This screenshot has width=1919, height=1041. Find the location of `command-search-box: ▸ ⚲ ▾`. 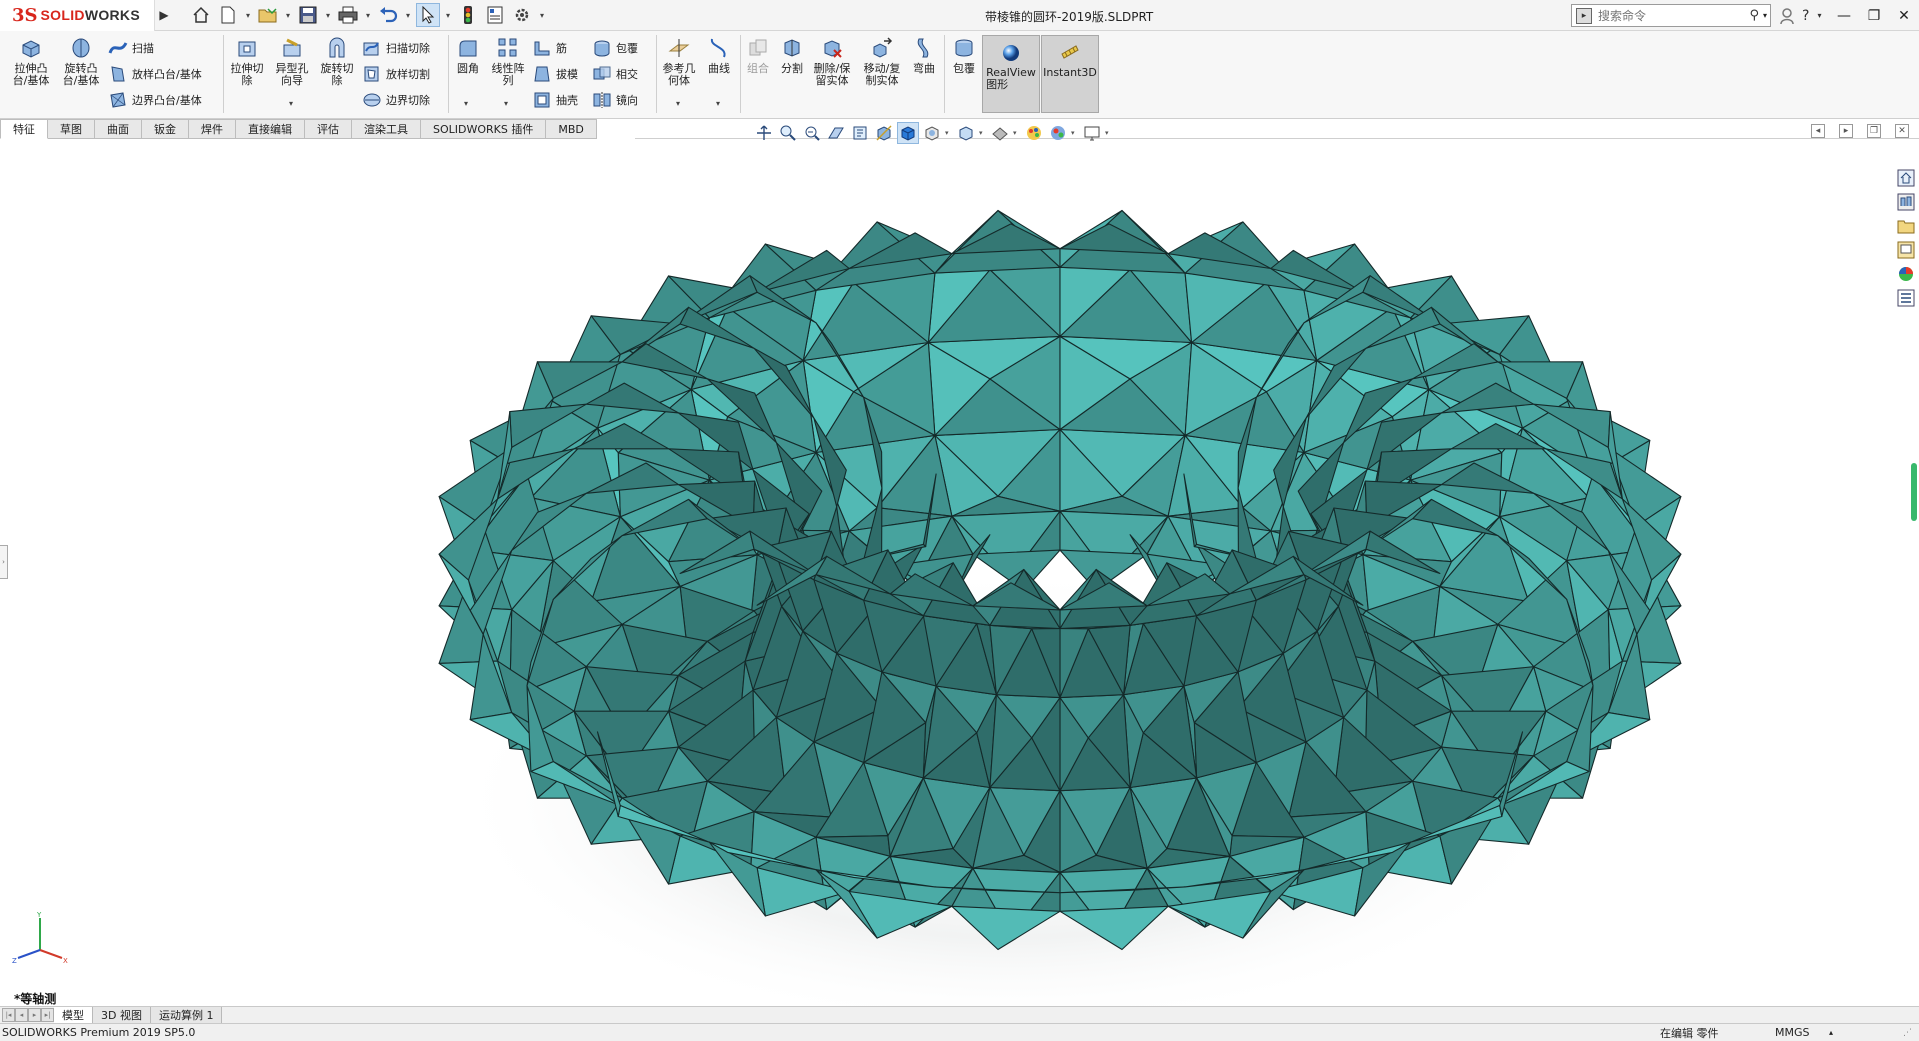

command-search-box: ▸ ⚲ ▾ is located at coordinates (1671, 15).